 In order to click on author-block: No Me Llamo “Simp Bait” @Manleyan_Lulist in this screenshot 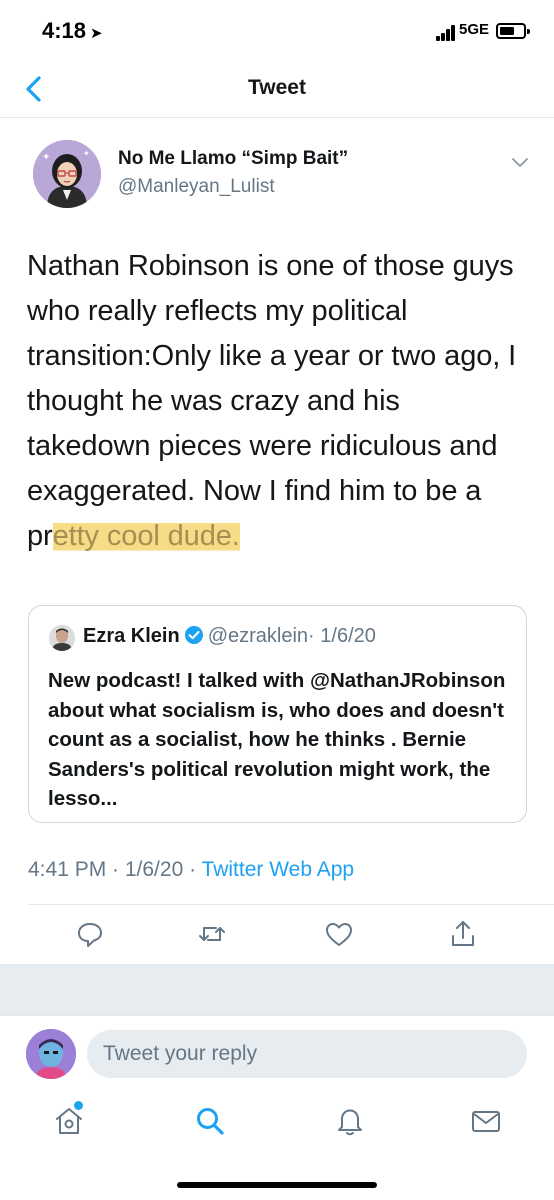, I will do `click(233, 173)`.